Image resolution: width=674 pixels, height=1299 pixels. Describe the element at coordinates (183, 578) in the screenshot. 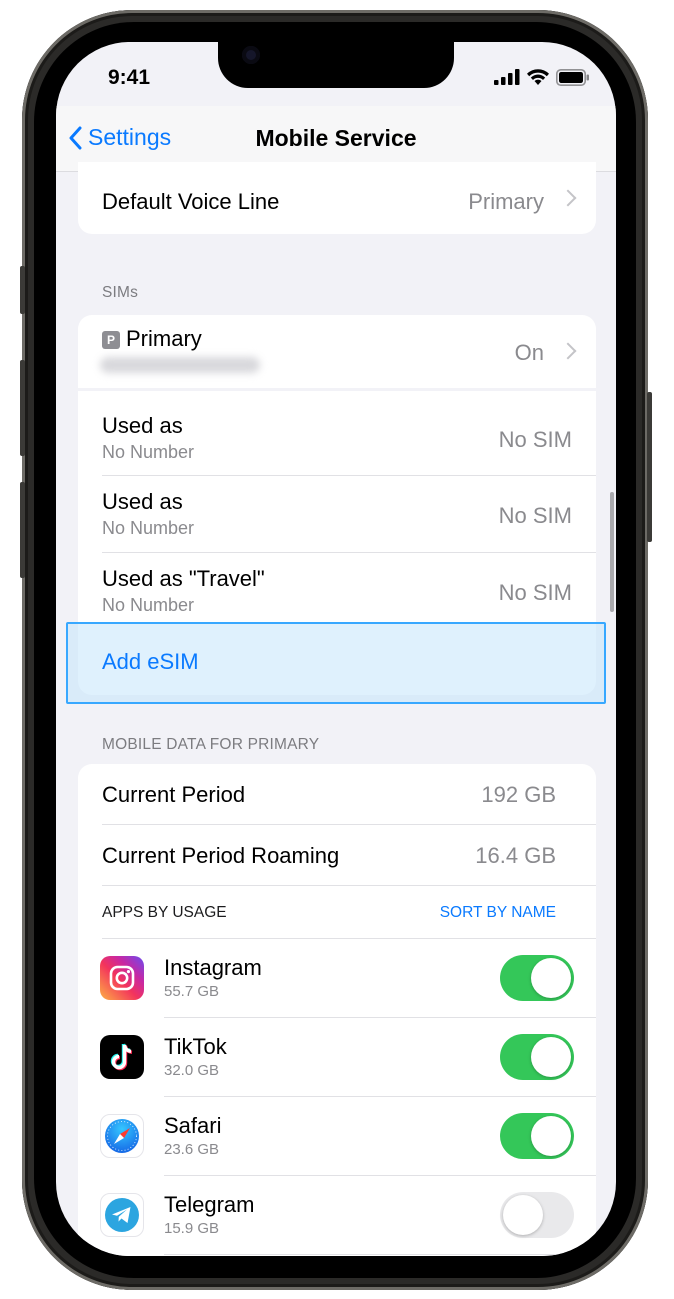

I see `sim-row-label: Used as "Travel"` at that location.